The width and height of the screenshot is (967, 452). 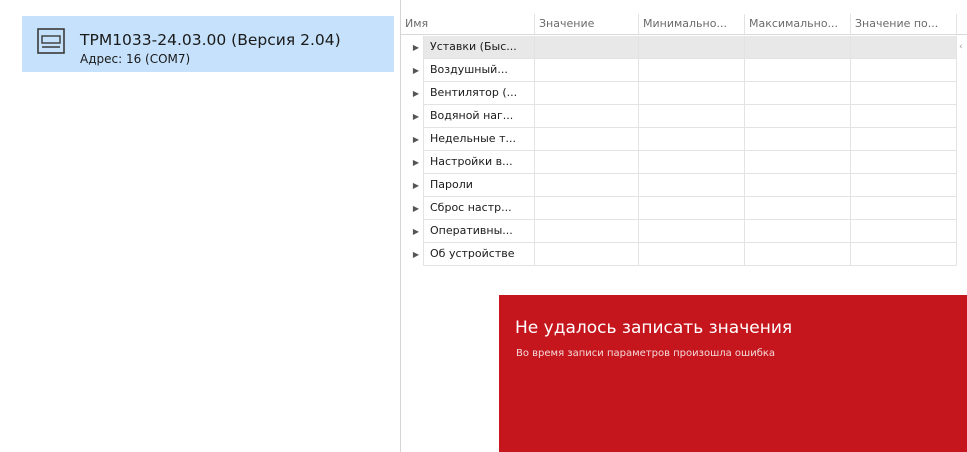 What do you see at coordinates (51, 41) in the screenshot?
I see `device-icon` at bounding box center [51, 41].